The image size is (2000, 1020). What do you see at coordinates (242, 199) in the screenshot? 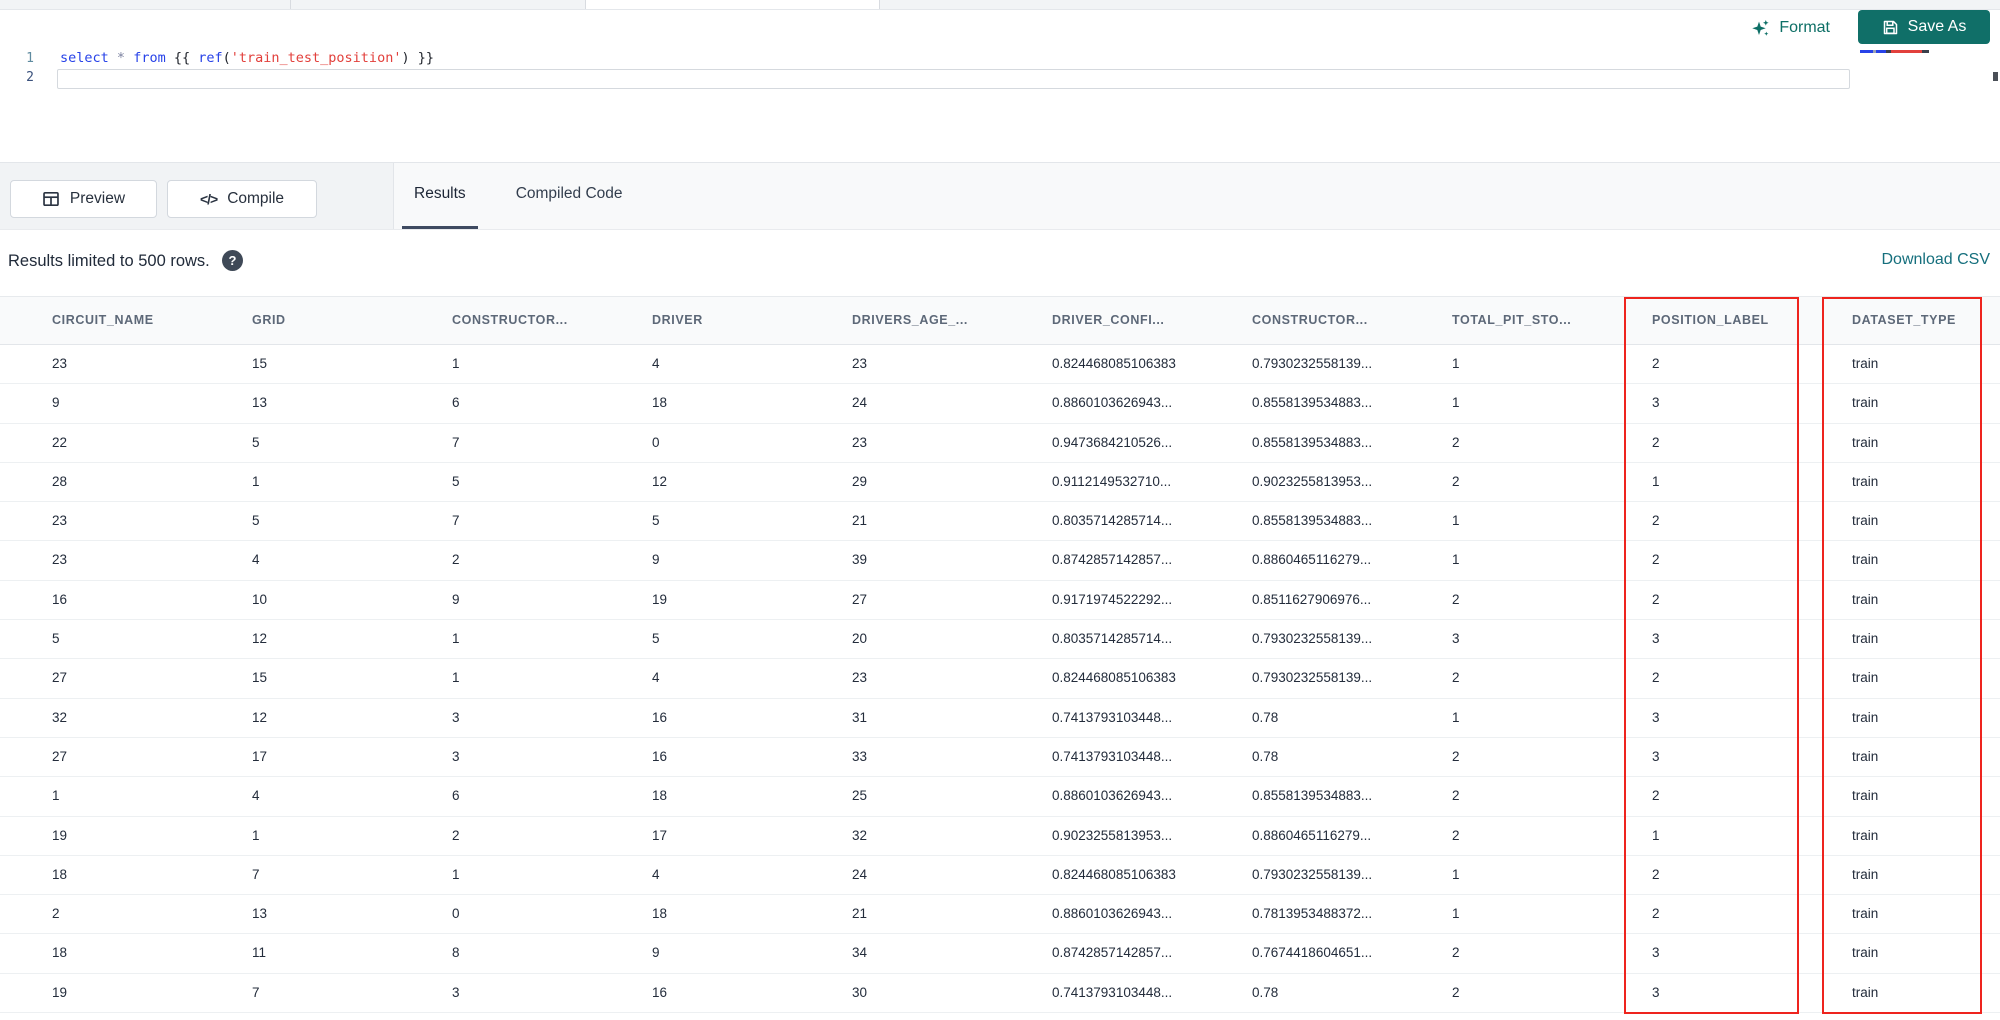
I see `compile-button: </> Compile` at bounding box center [242, 199].